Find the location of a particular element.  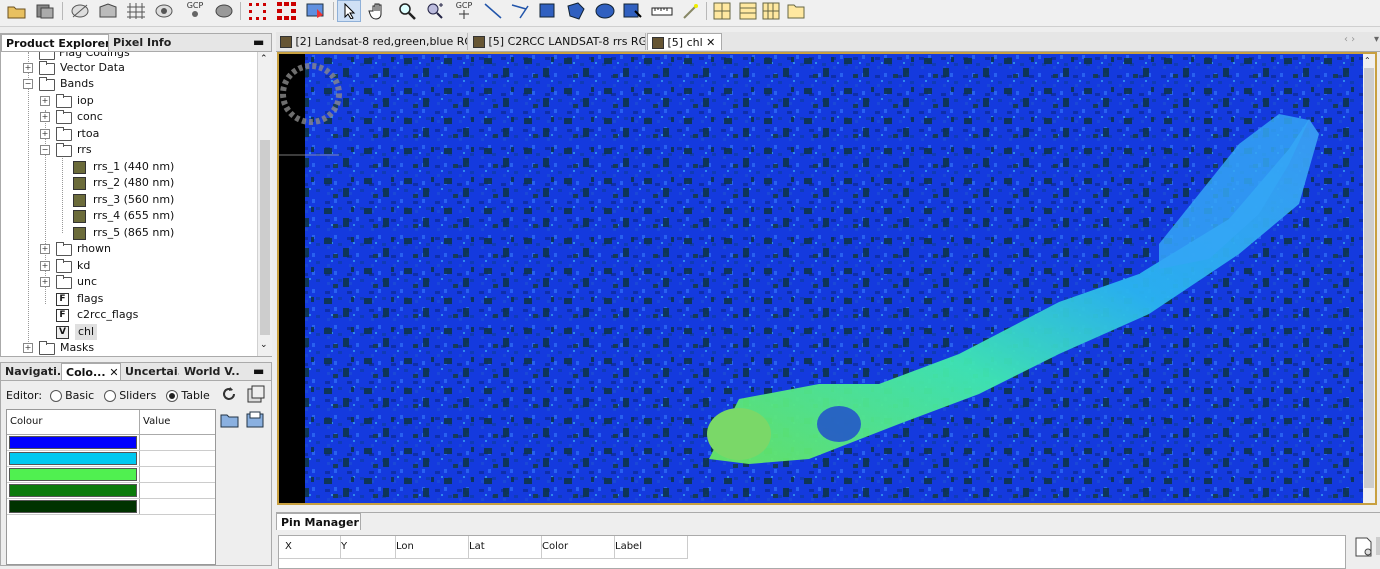

column-header-x: X is located at coordinates (310, 547).